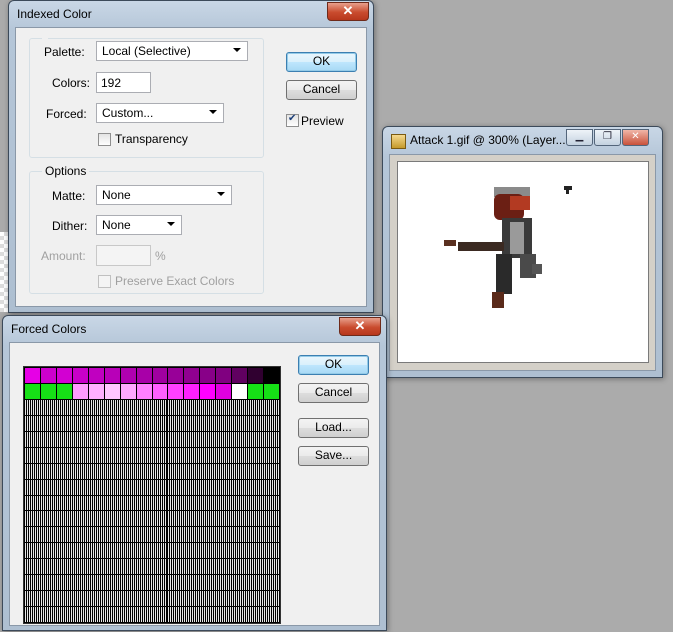 The width and height of the screenshot is (673, 632). I want to click on image-canvas, so click(523, 262).